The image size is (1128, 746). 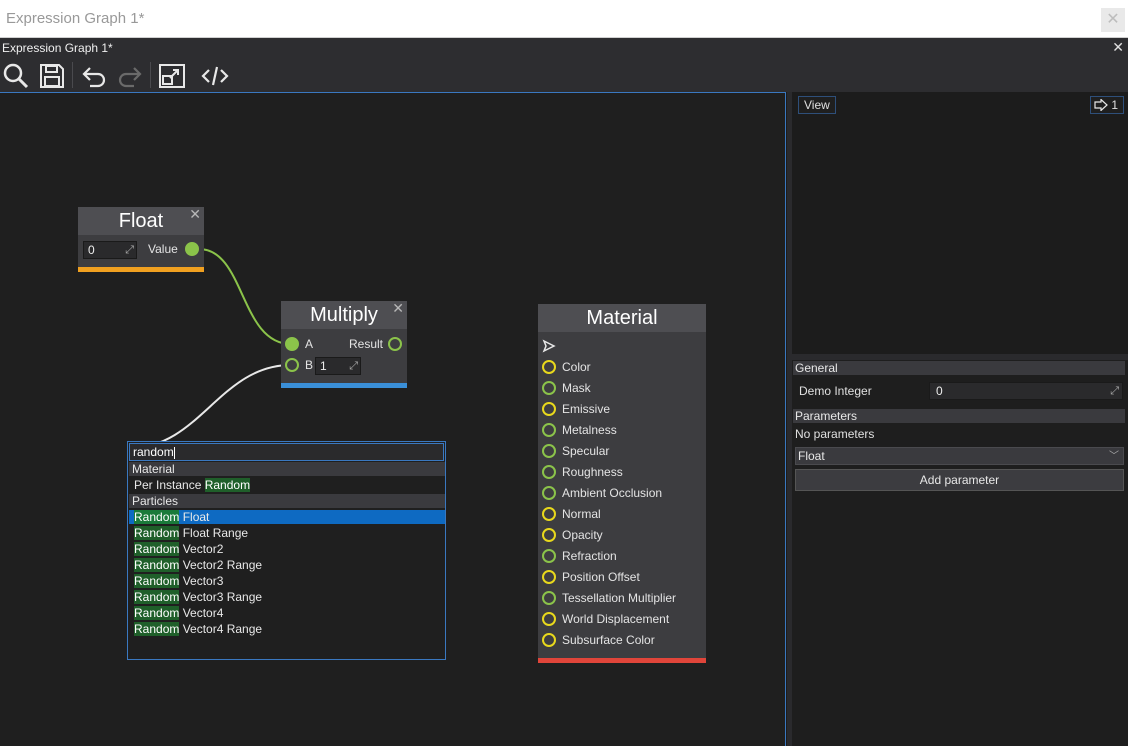 What do you see at coordinates (619, 598) in the screenshot?
I see `material-input-label: Tessellation Multiplier` at bounding box center [619, 598].